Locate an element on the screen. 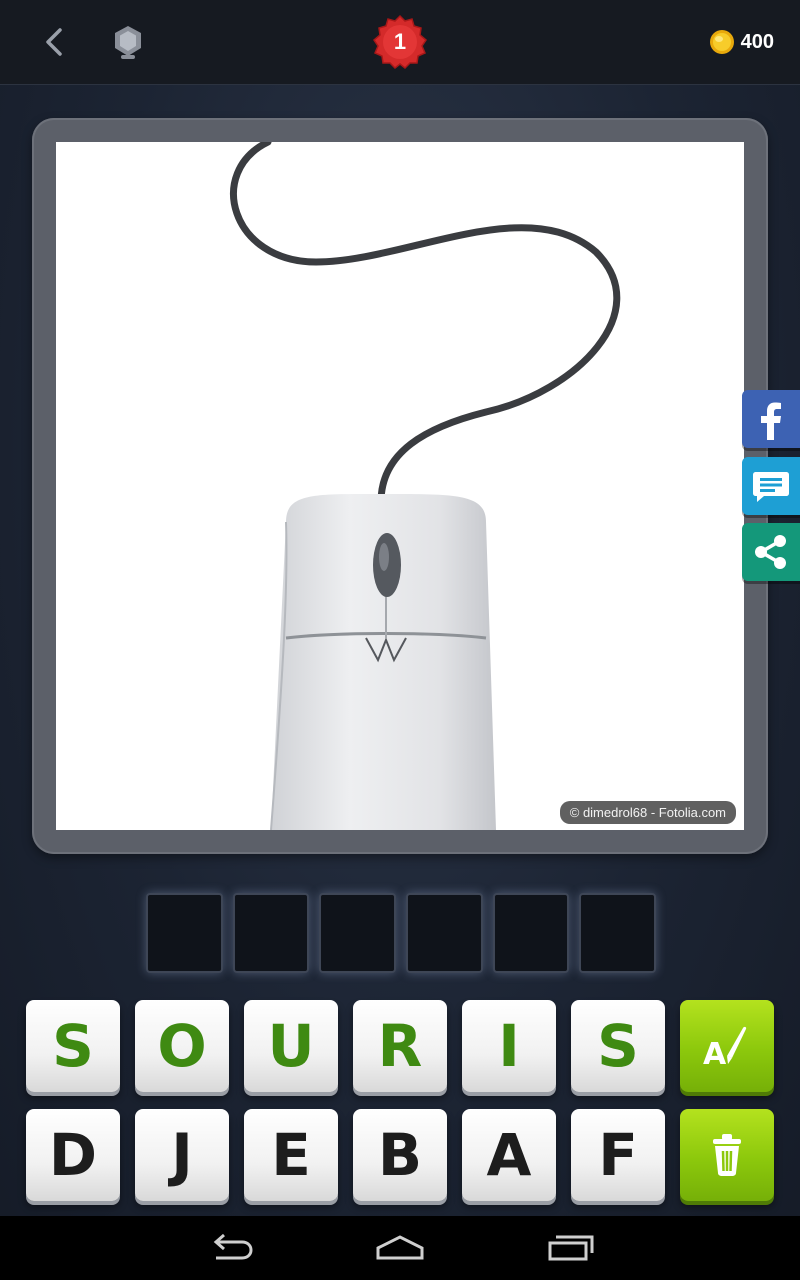  letter-tile: J is located at coordinates (182, 1155).